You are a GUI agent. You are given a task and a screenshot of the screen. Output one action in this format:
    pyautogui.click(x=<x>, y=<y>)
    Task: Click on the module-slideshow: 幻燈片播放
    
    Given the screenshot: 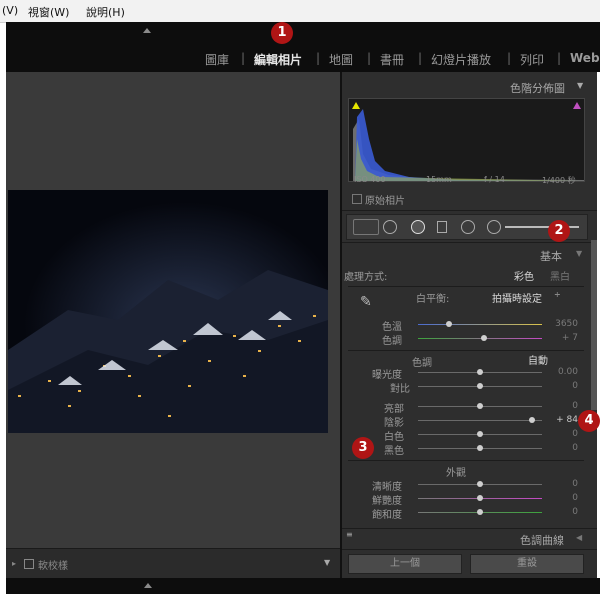 What is the action you would take?
    pyautogui.click(x=461, y=59)
    